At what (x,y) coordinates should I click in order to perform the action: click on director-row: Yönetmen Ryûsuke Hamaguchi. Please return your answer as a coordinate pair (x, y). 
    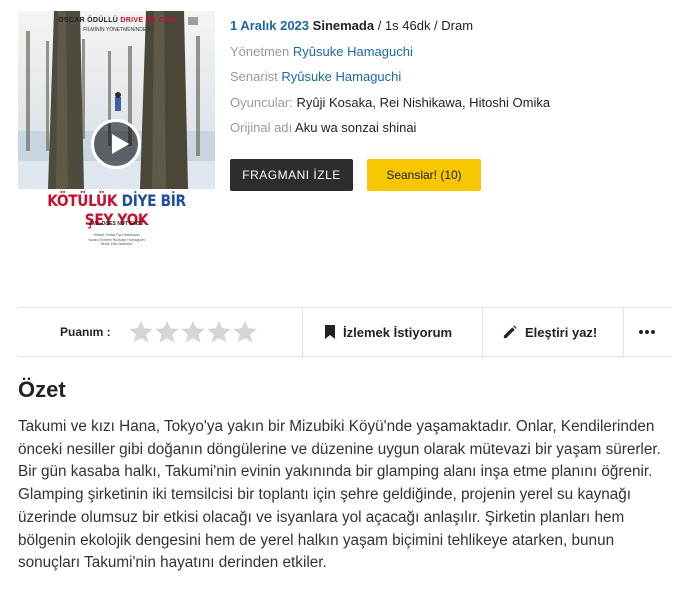
    Looking at the image, I should click on (390, 57).